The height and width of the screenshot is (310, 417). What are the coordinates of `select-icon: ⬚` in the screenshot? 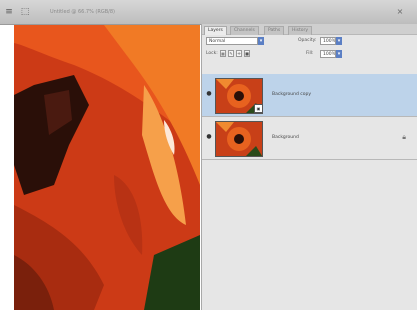 It's located at (25, 12).